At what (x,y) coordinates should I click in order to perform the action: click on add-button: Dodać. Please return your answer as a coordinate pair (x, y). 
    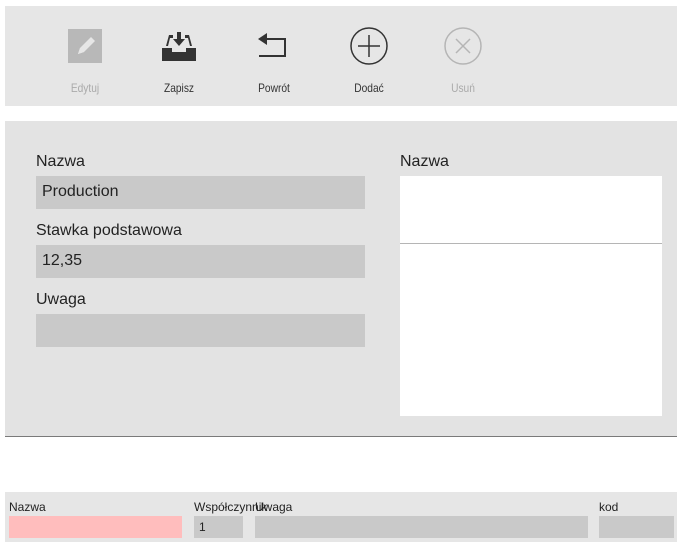
    Looking at the image, I should click on (369, 56).